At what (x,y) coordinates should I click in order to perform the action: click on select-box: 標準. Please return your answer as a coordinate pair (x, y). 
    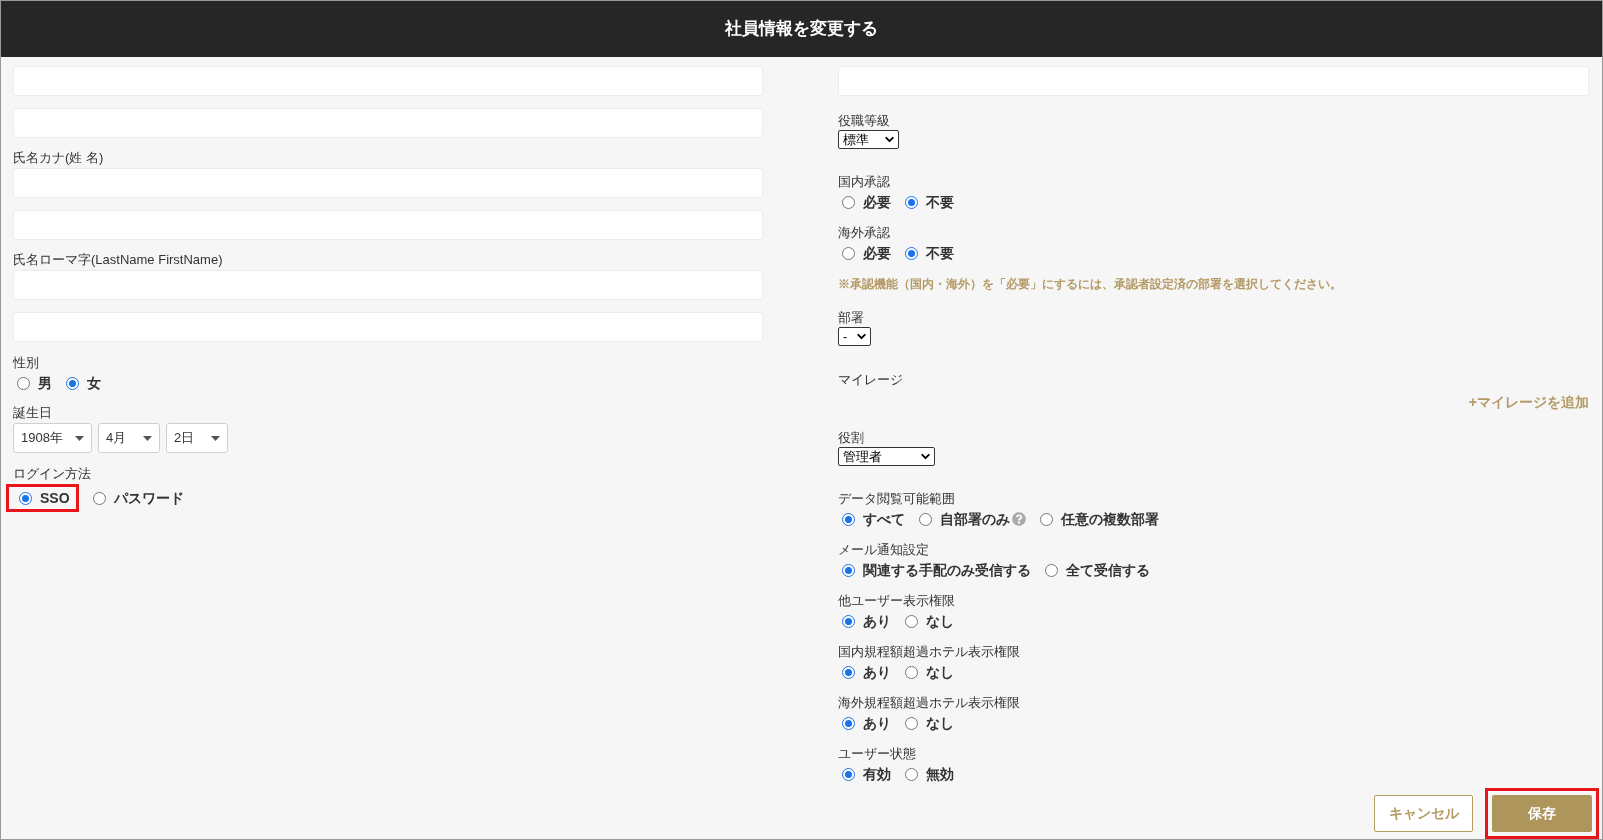
    Looking at the image, I should click on (868, 139).